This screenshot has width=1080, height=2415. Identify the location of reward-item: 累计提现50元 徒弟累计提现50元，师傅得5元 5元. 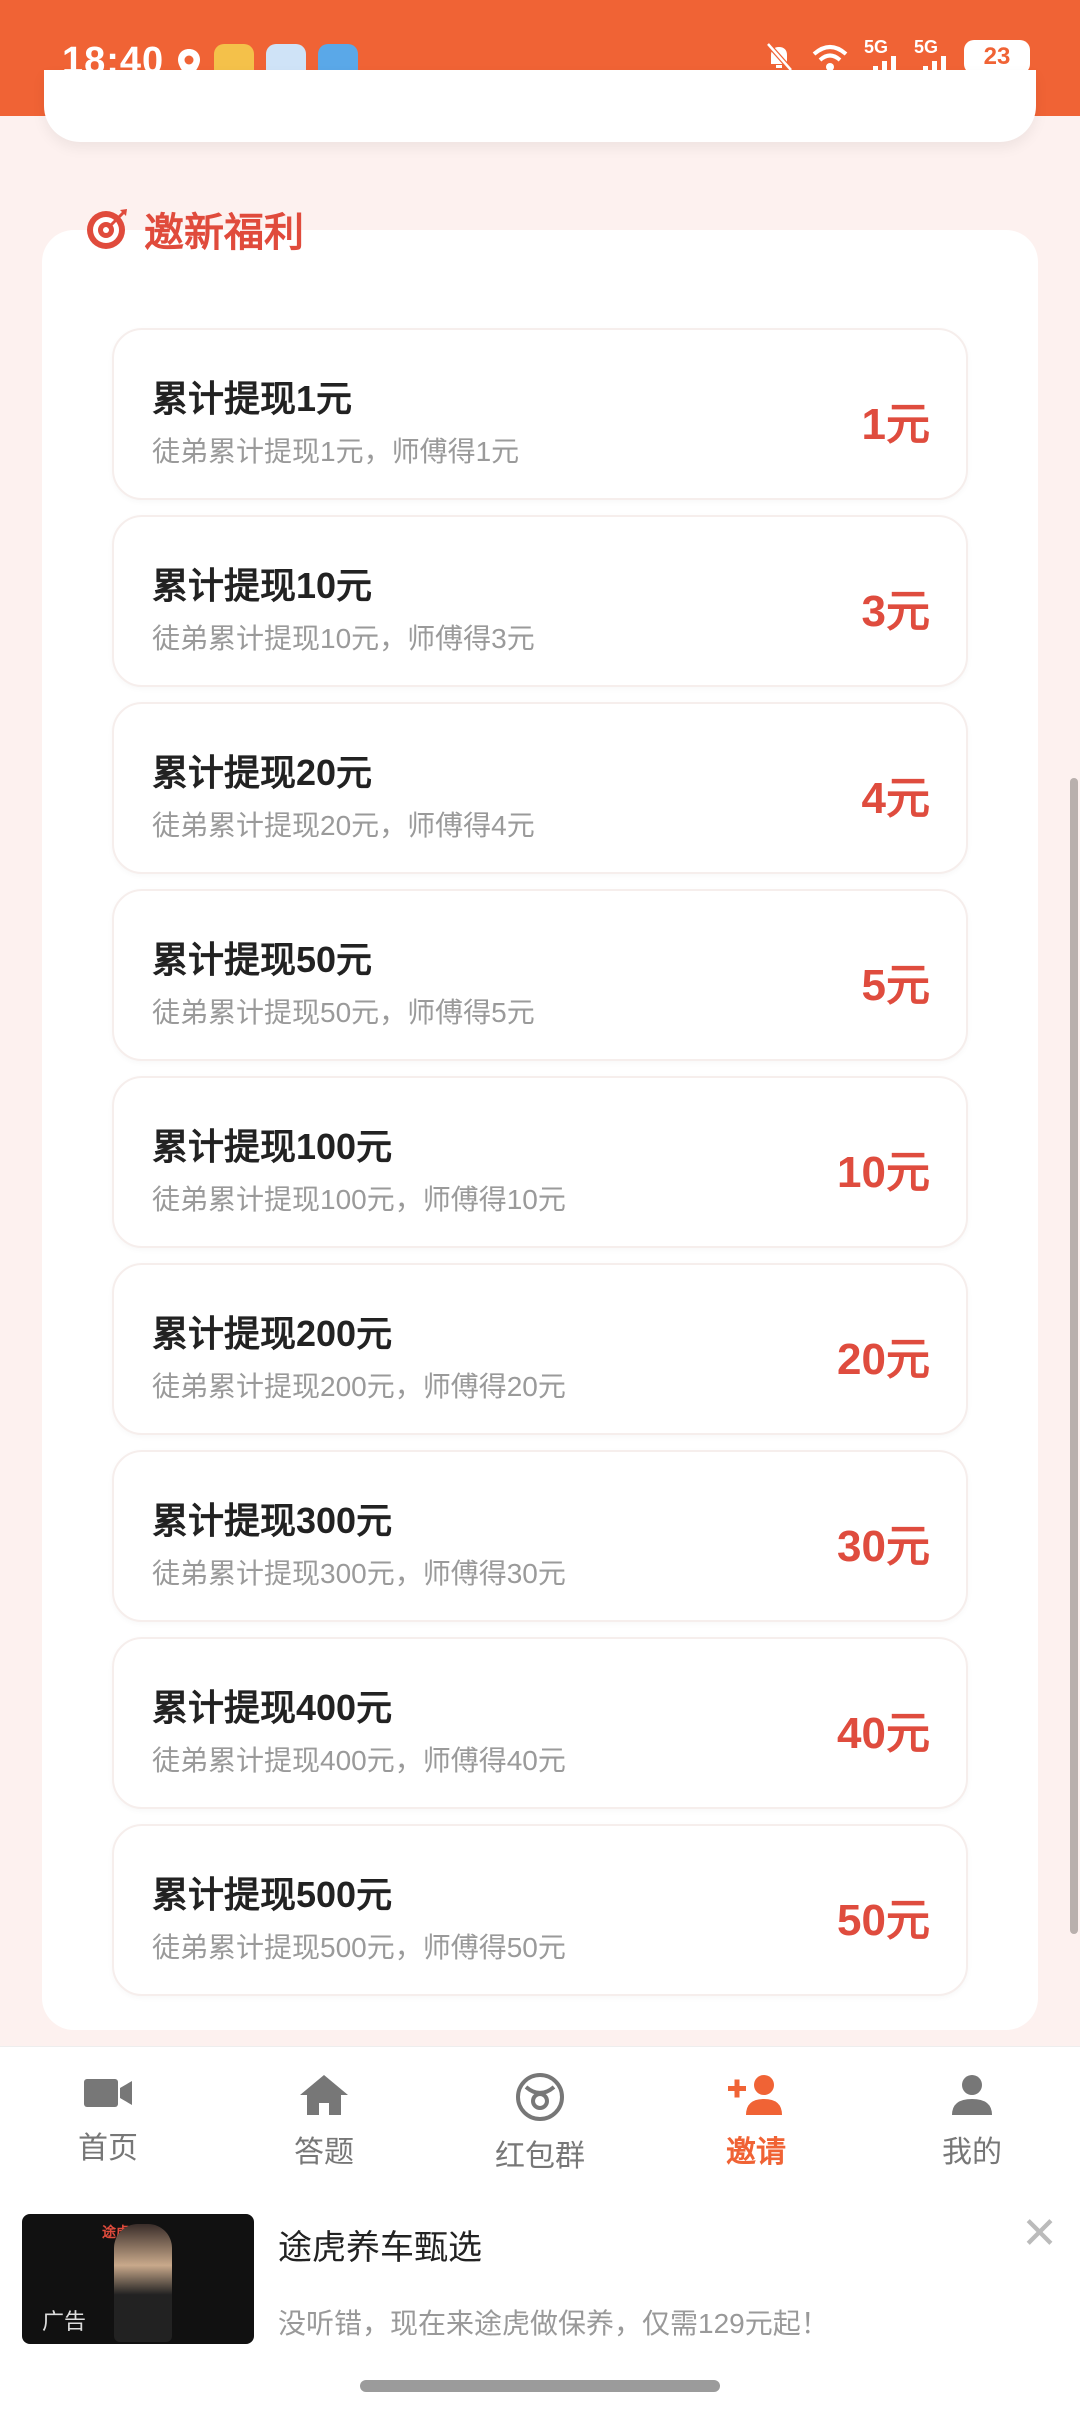
(540, 975).